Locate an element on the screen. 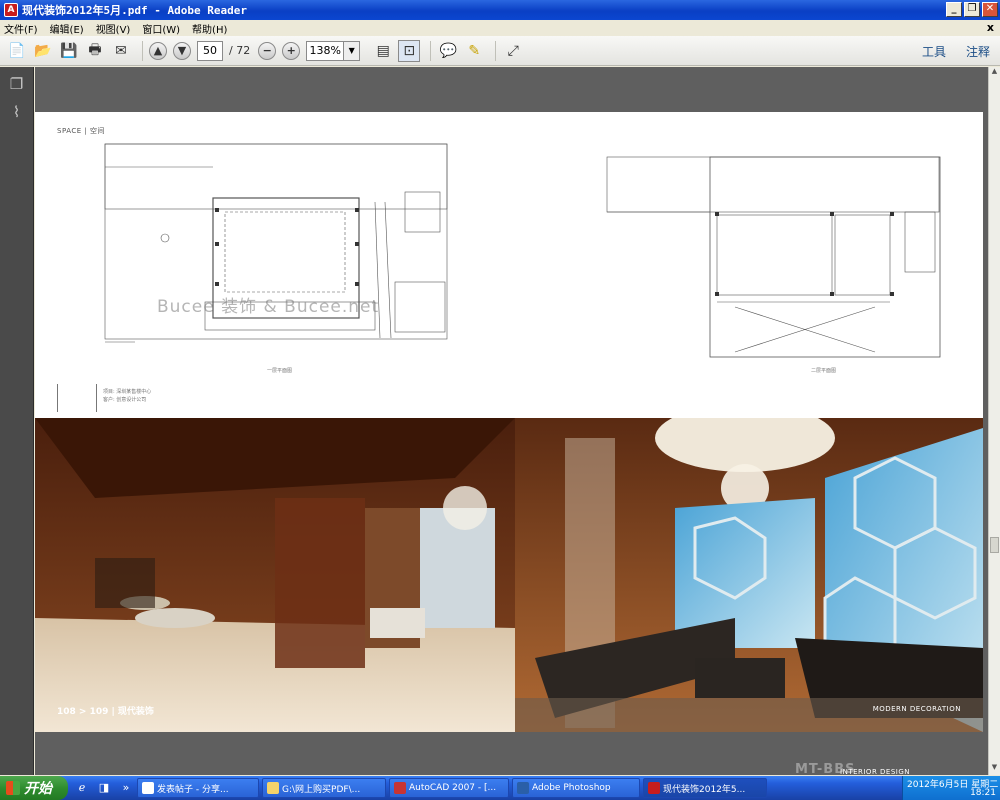 The image size is (1000, 800). highlight-icon: ✎ is located at coordinates (474, 51).